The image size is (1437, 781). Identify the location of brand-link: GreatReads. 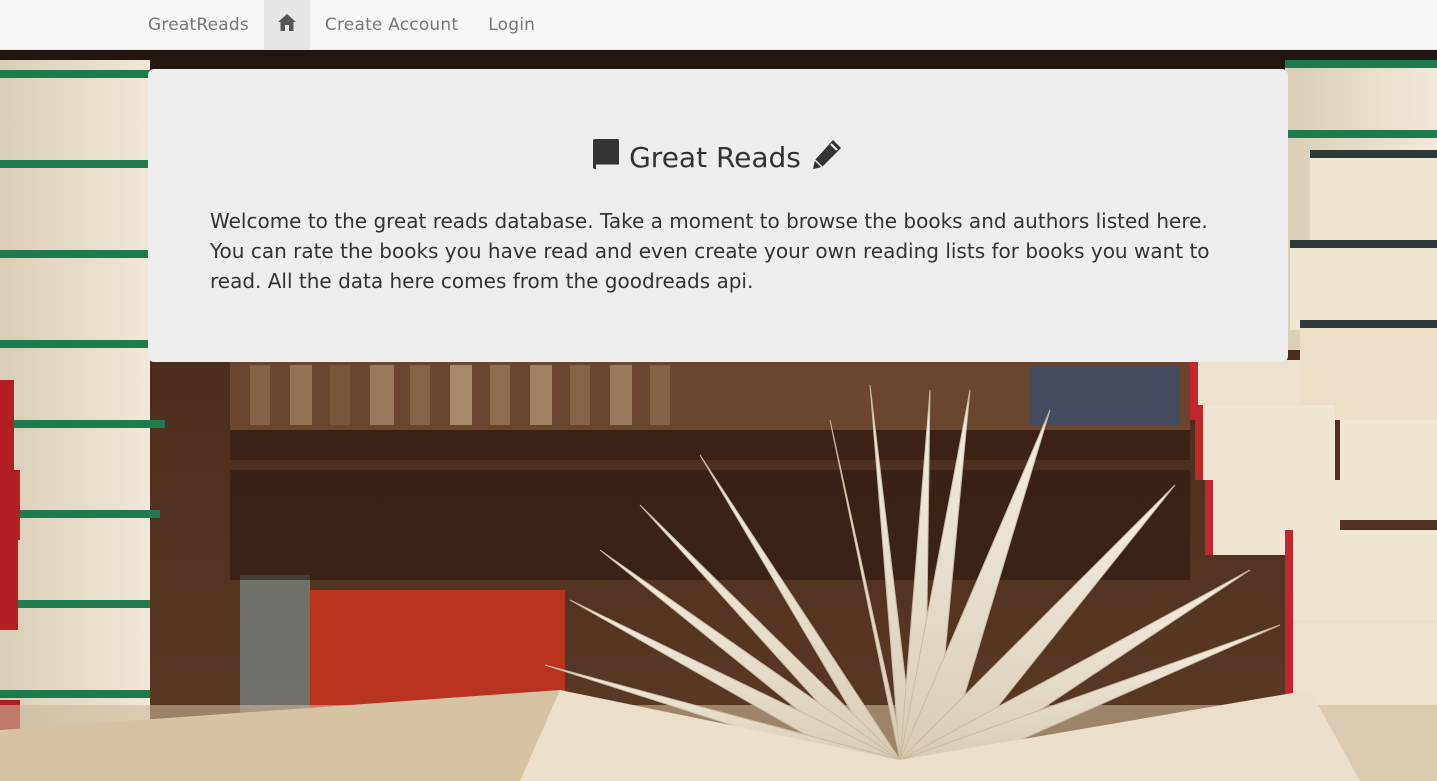
(198, 25).